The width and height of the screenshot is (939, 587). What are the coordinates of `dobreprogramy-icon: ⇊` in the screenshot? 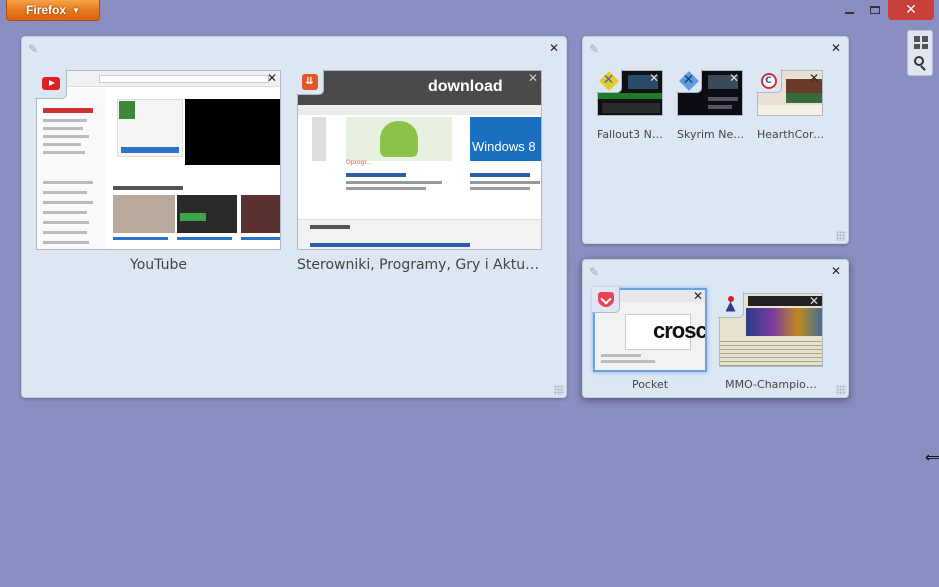 It's located at (309, 81).